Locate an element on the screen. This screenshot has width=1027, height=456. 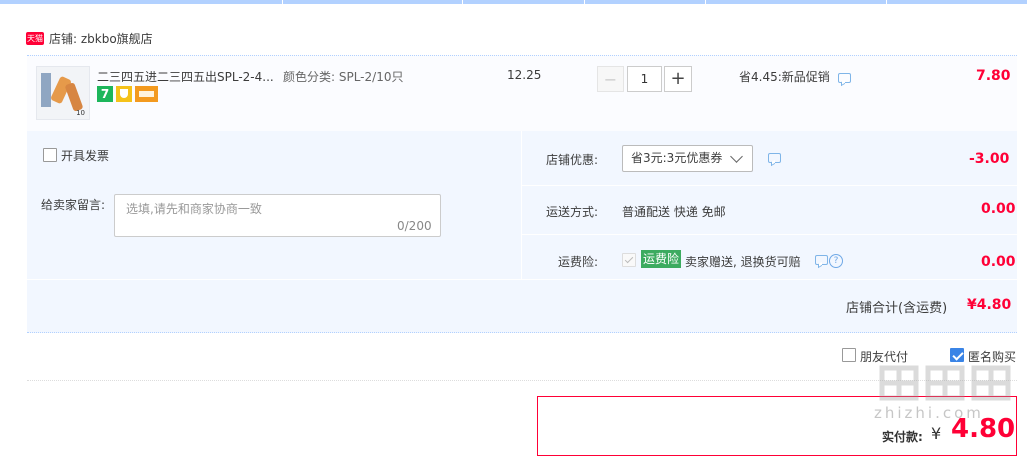
pay-label: 实付款: is located at coordinates (902, 437).